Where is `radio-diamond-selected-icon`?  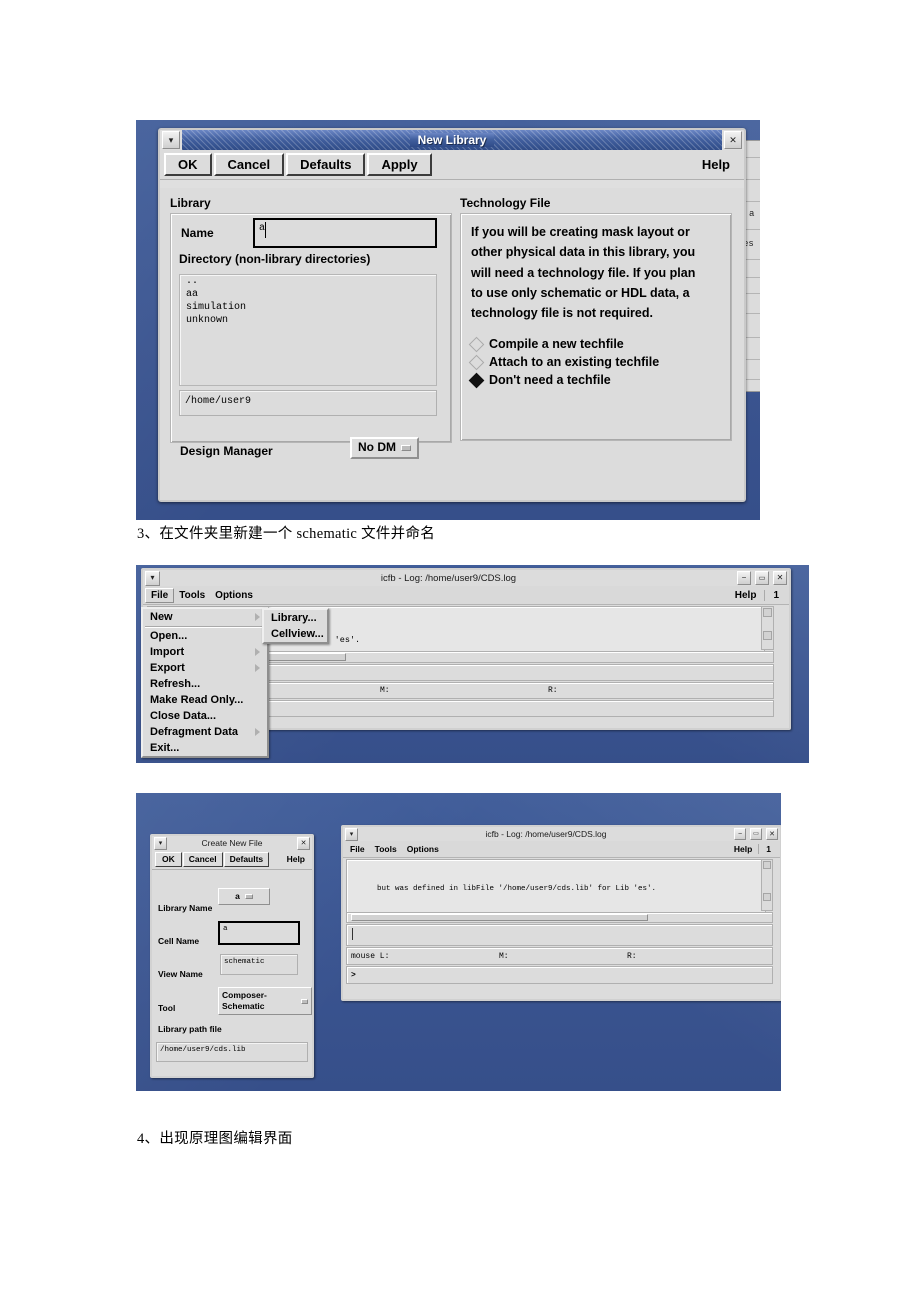 radio-diamond-selected-icon is located at coordinates (476, 380).